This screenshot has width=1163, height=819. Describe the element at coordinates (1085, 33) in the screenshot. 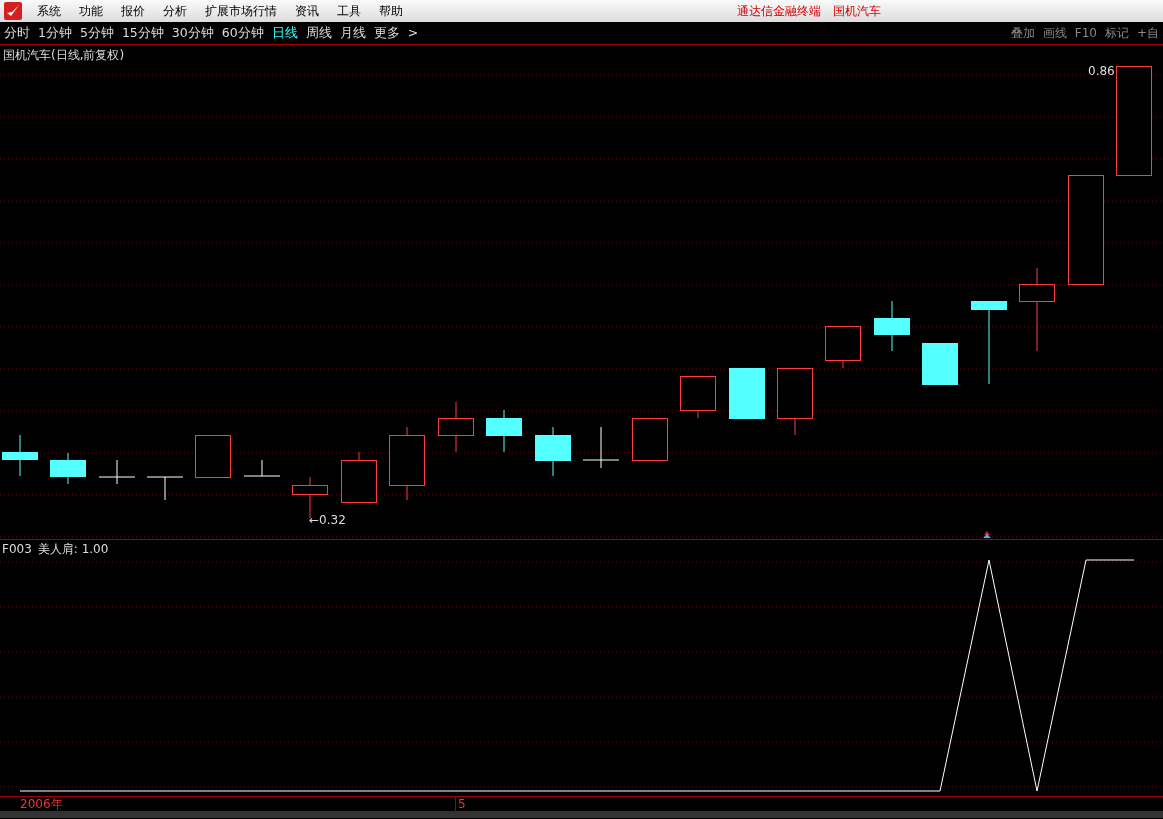

I see `toolbar-button: F10` at that location.